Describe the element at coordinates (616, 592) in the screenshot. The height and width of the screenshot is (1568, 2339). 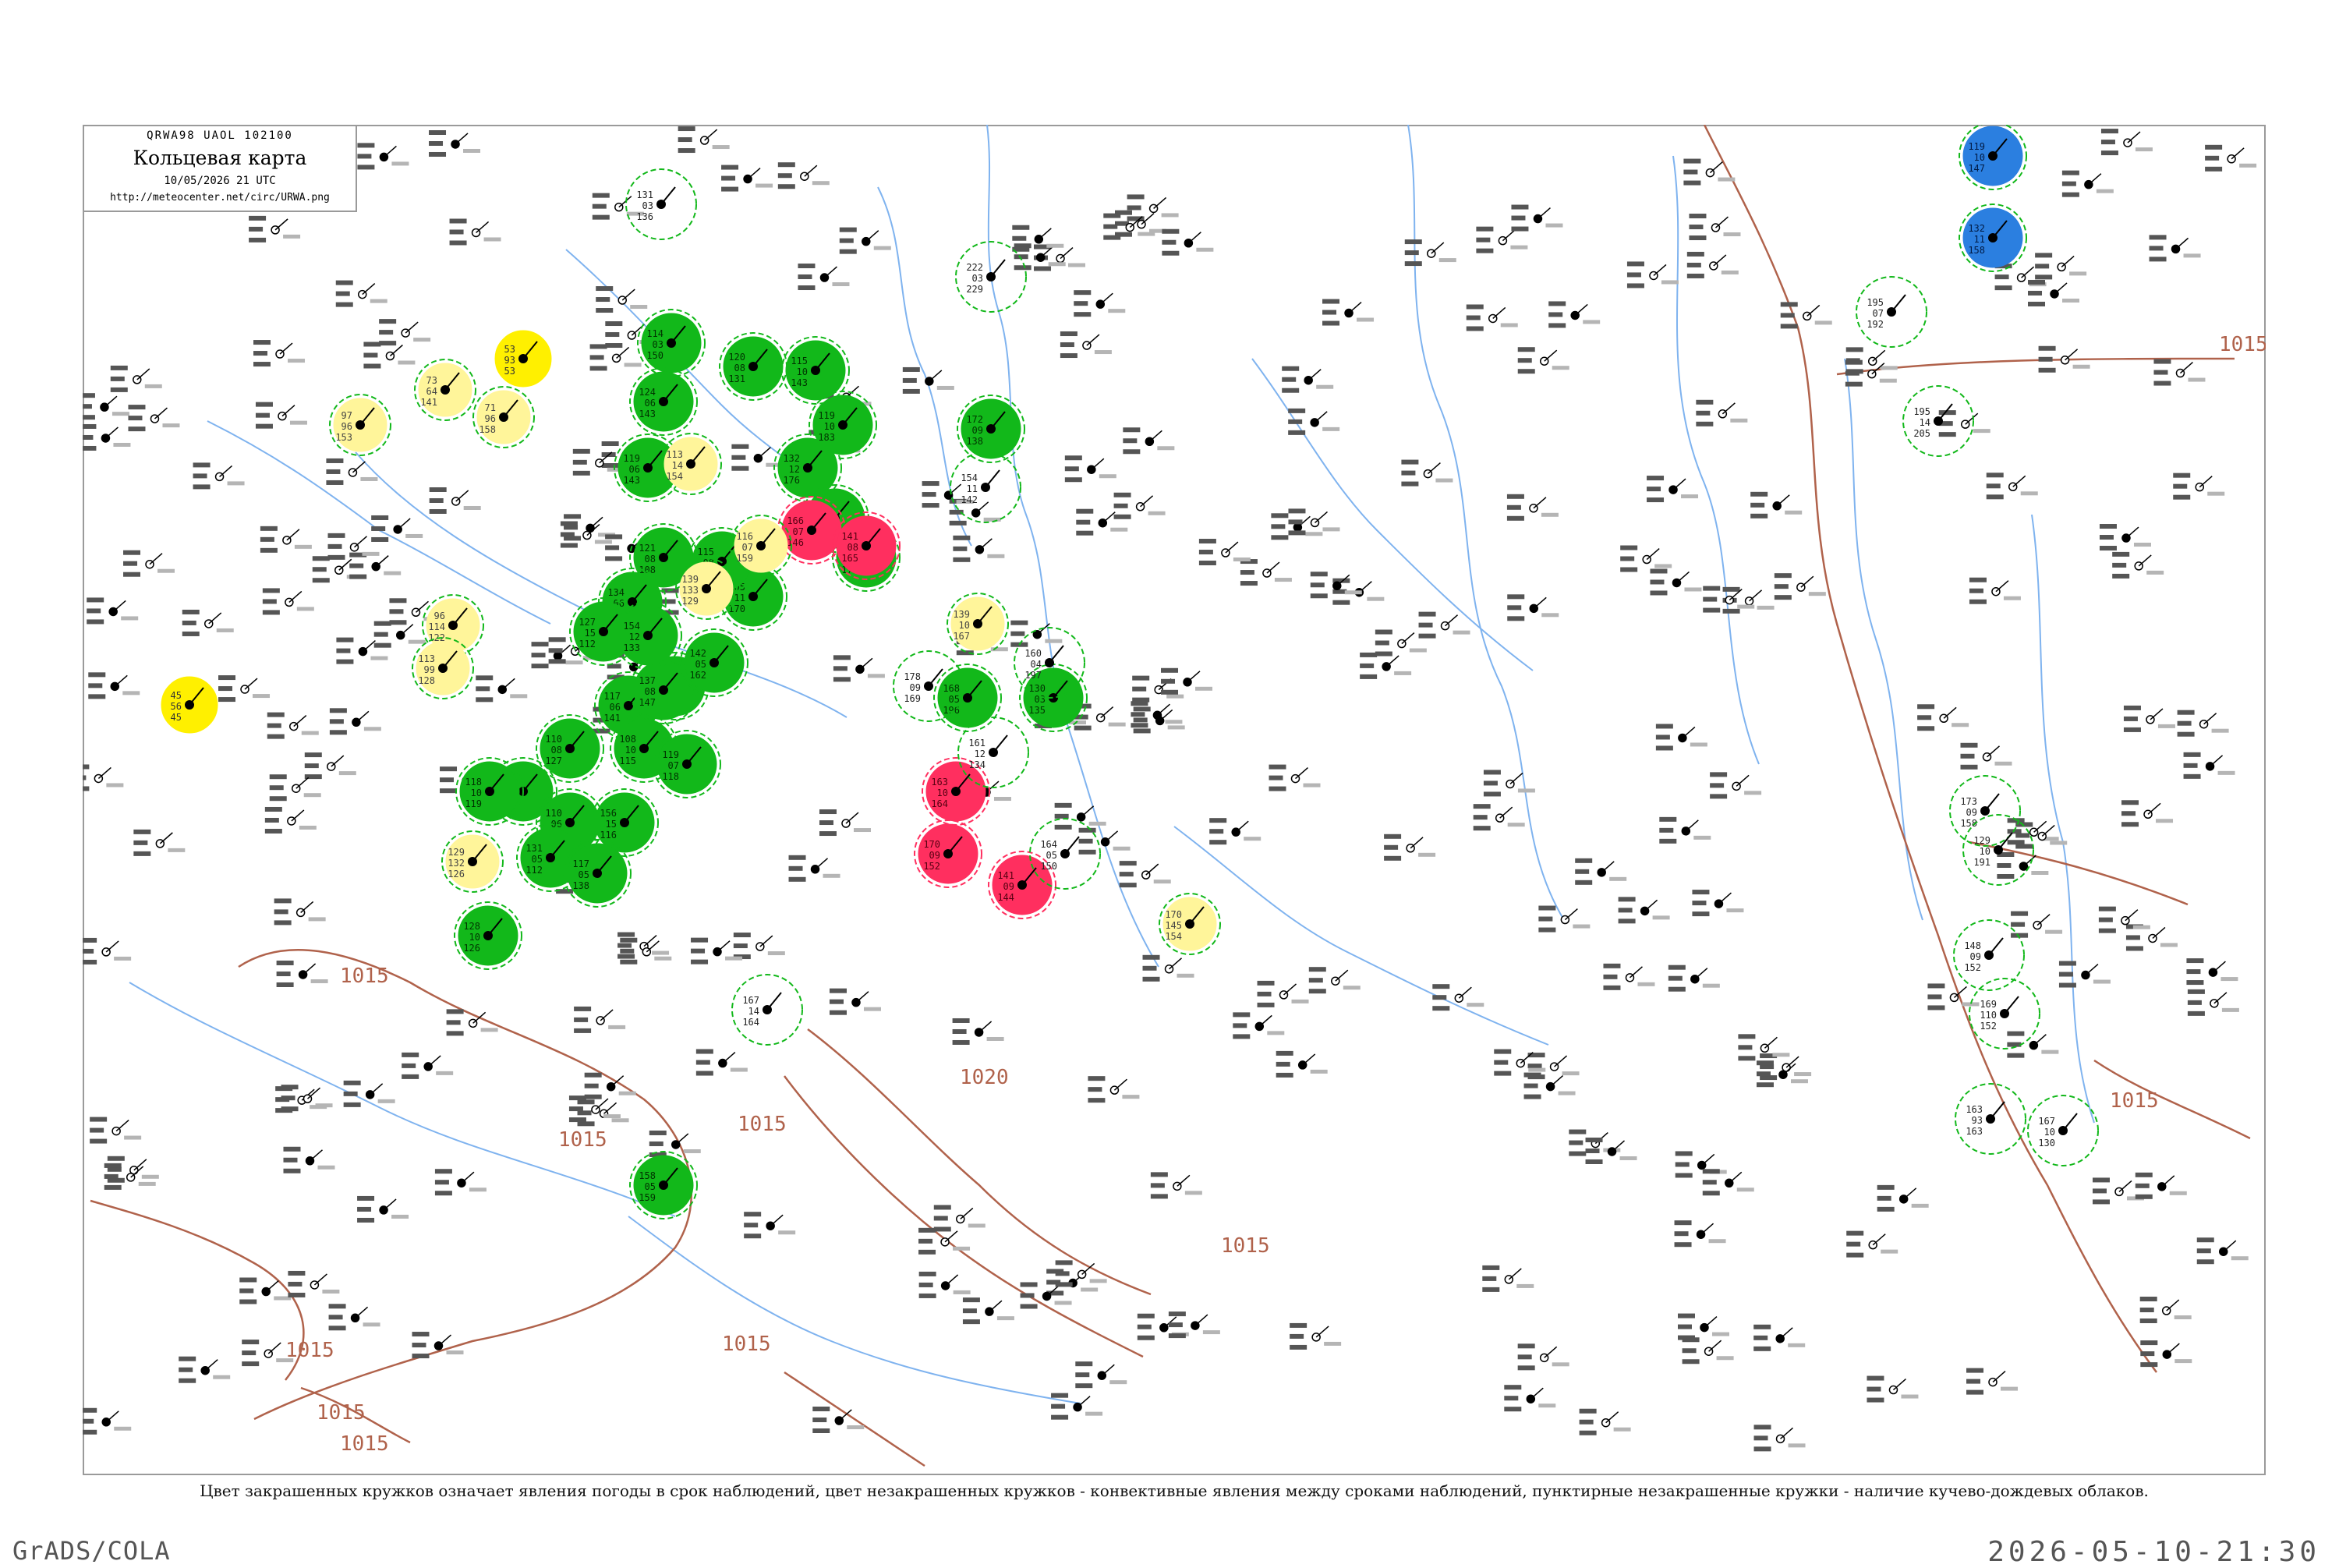
I see `station-value: 134` at that location.